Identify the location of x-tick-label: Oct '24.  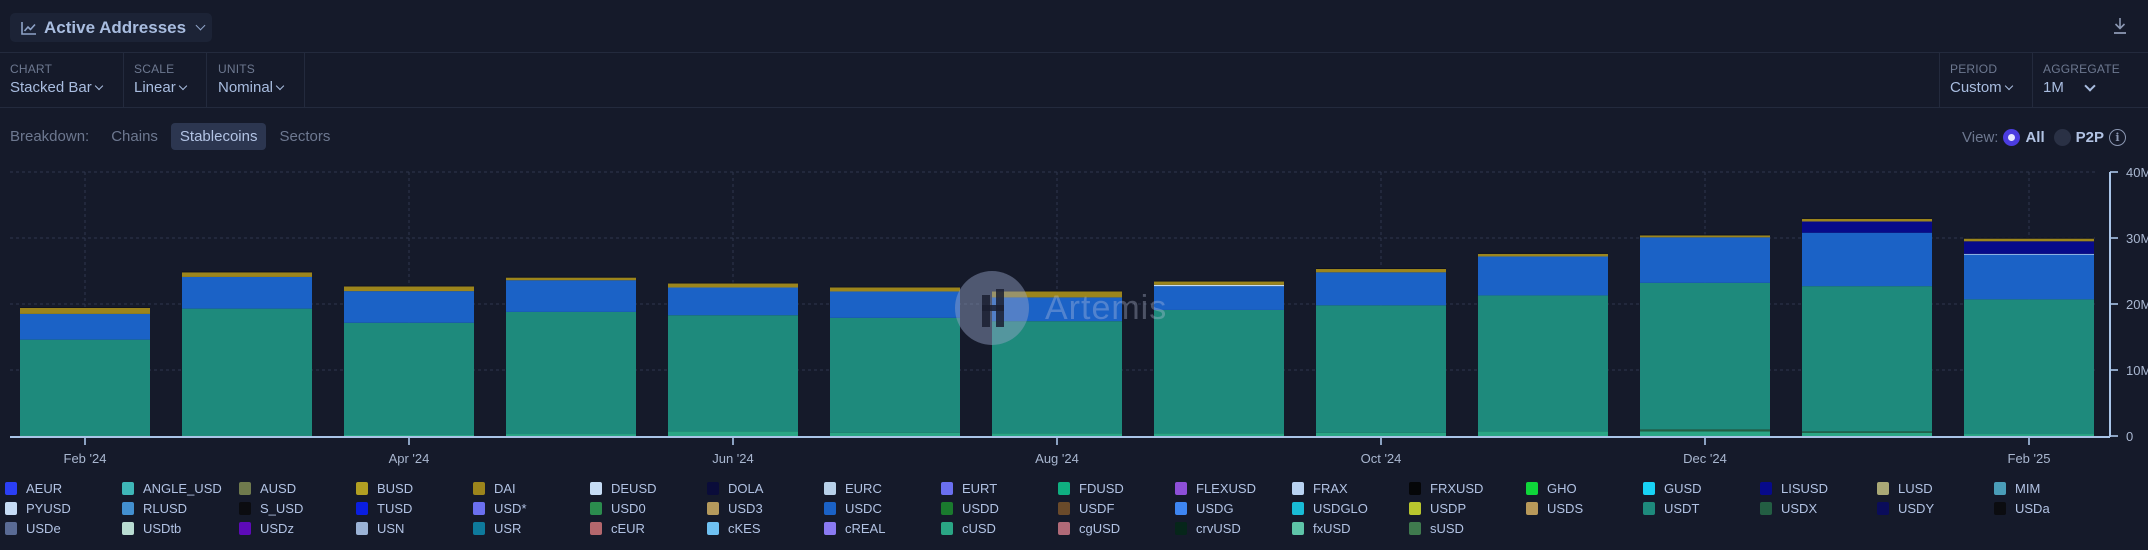
(1381, 458).